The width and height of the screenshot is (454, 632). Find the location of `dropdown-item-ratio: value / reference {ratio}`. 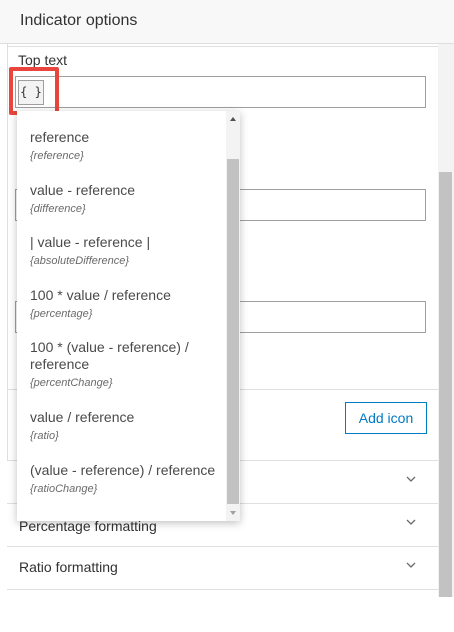

dropdown-item-ratio: value / reference {ratio} is located at coordinates (125, 426).